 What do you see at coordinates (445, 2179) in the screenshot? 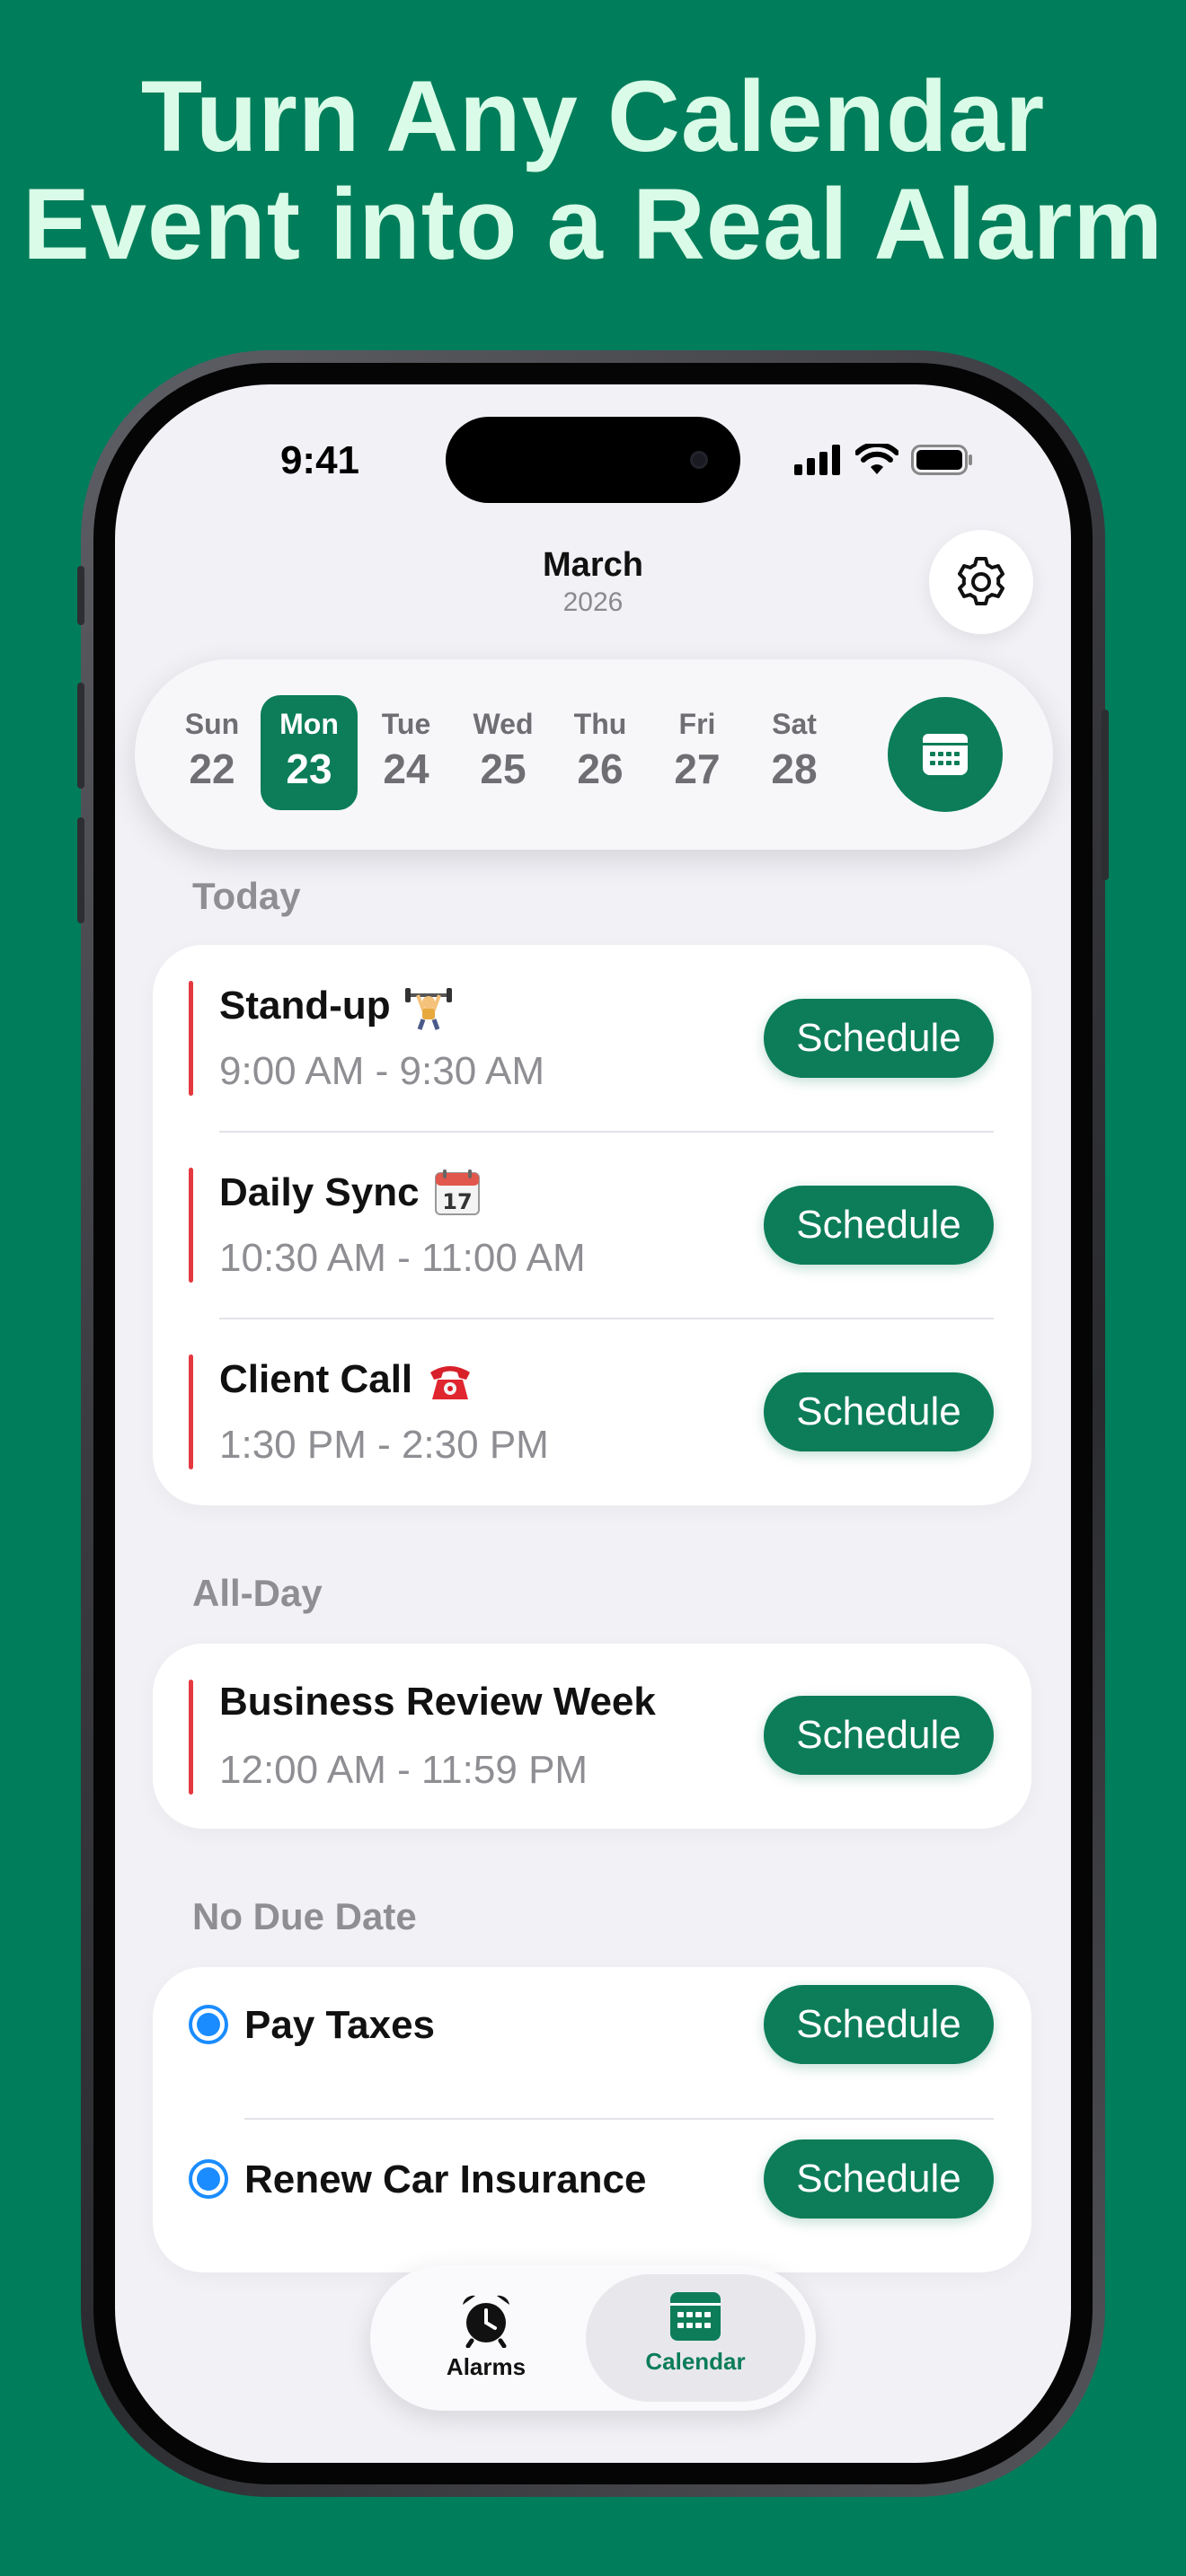
I see `task-title: Renew Car Insurance` at bounding box center [445, 2179].